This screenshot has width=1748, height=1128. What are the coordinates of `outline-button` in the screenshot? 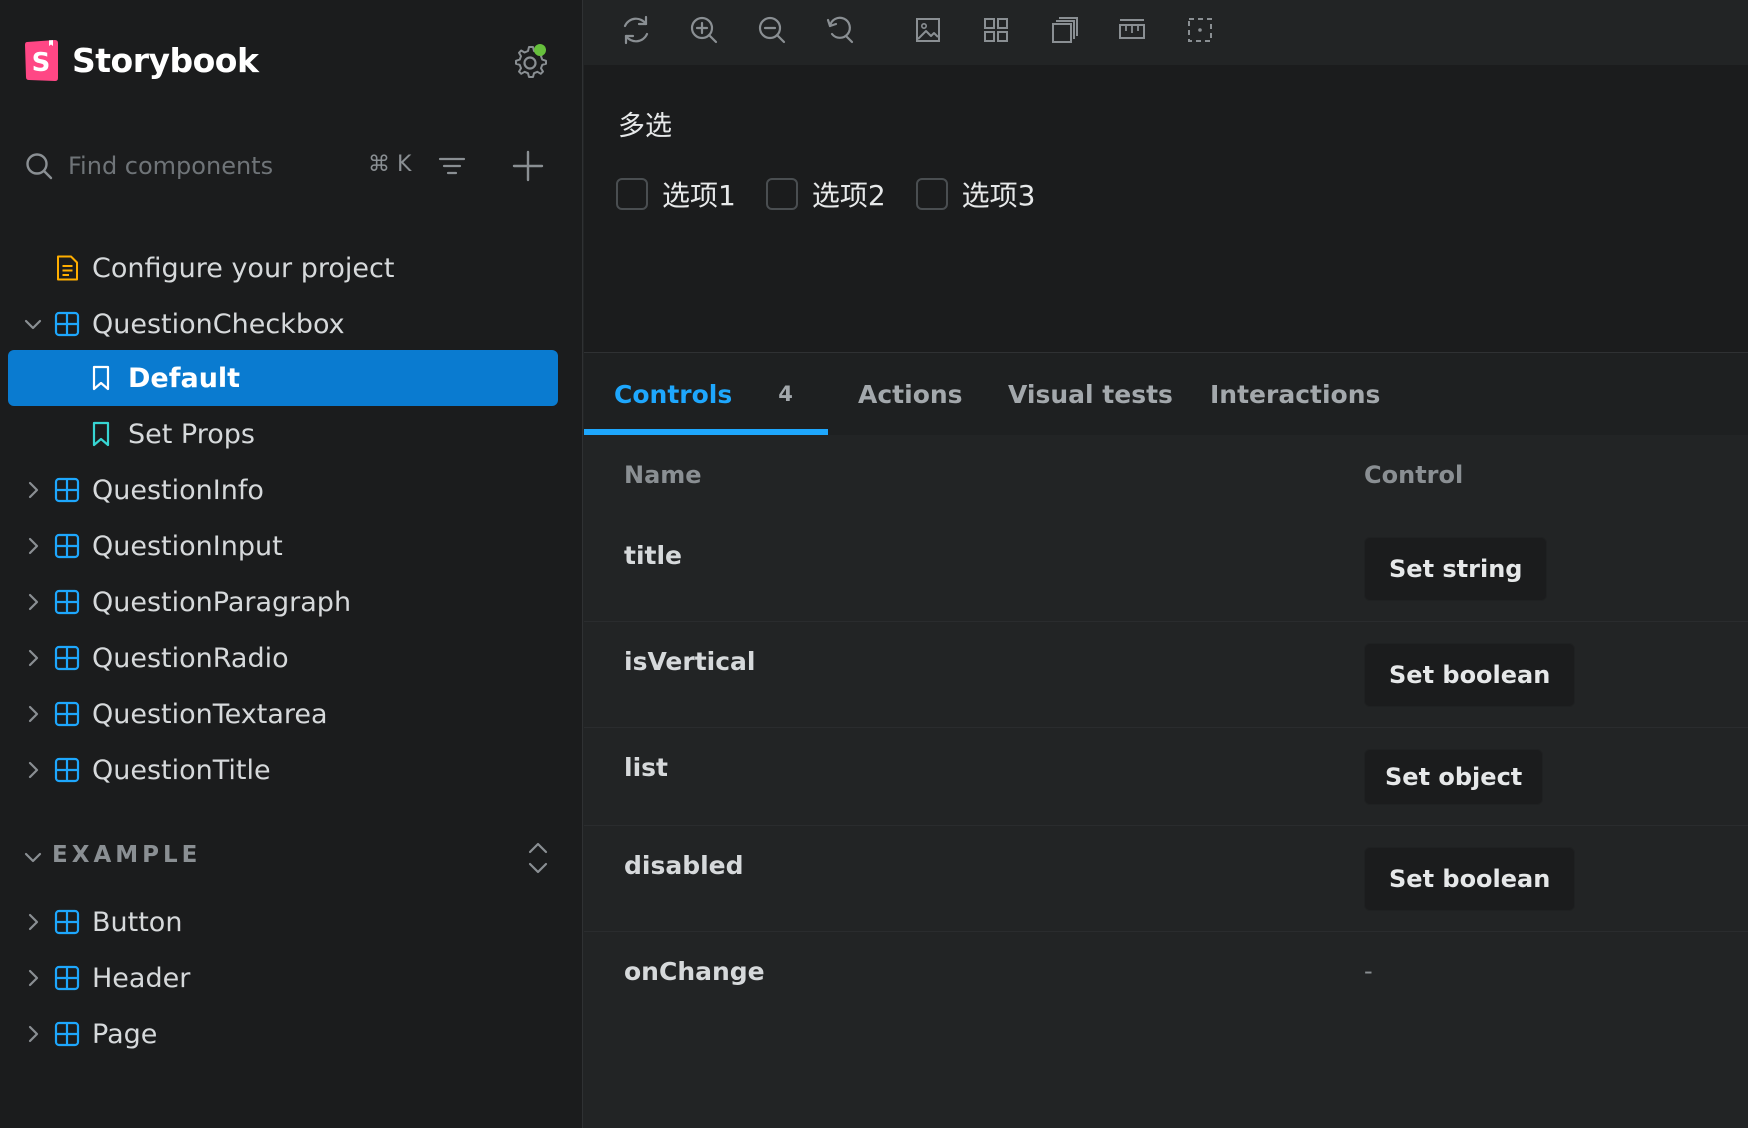 It's located at (1200, 30).